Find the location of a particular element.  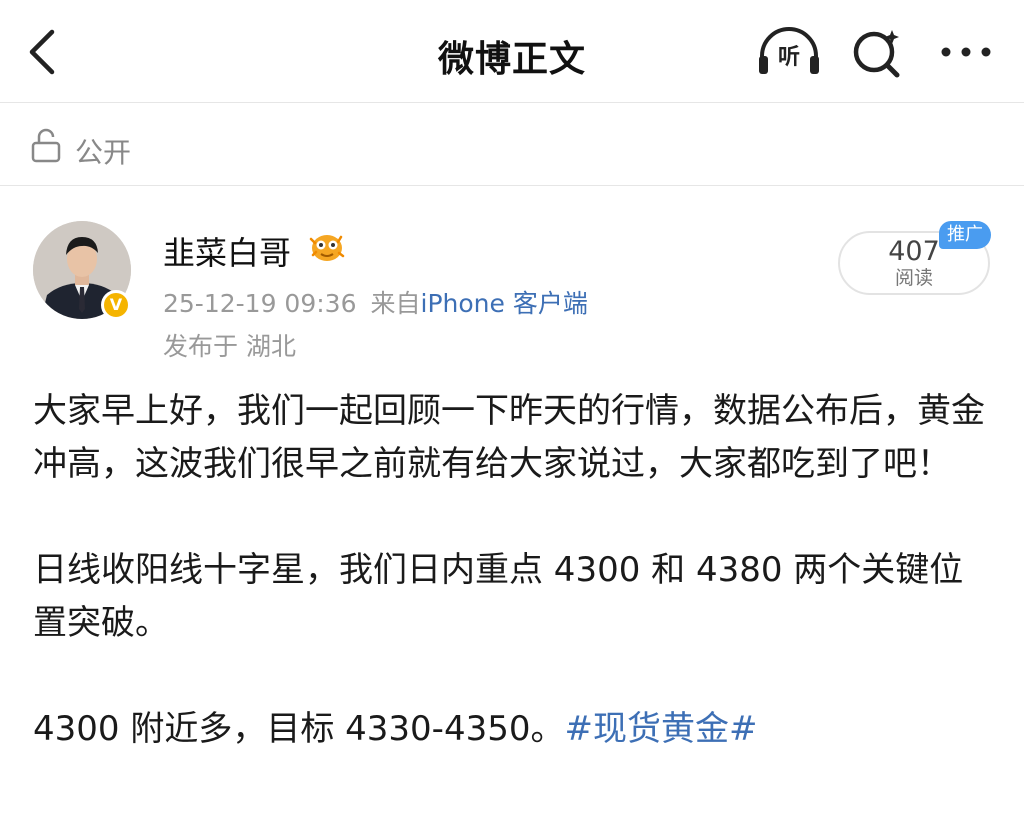

listen-button: 听 is located at coordinates (789, 52).